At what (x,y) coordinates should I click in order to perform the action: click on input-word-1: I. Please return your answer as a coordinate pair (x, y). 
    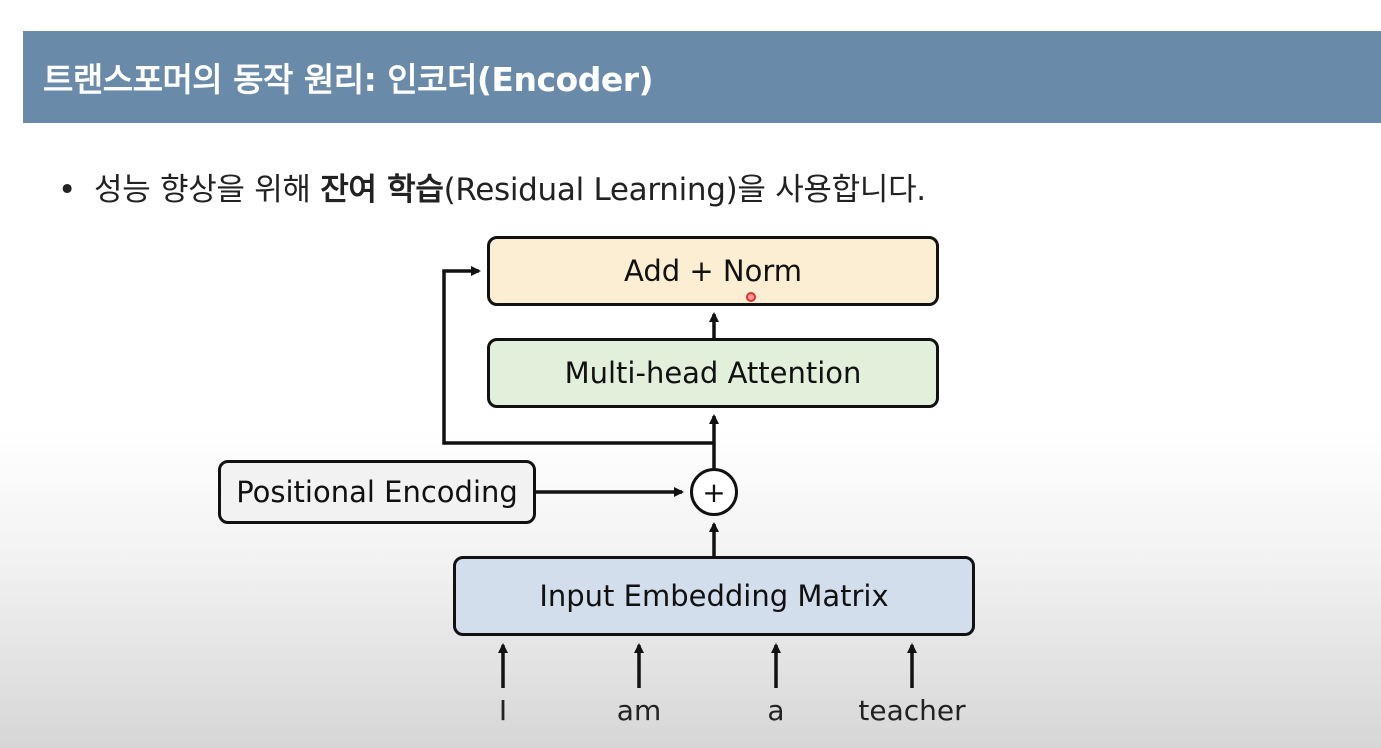
    Looking at the image, I should click on (503, 710).